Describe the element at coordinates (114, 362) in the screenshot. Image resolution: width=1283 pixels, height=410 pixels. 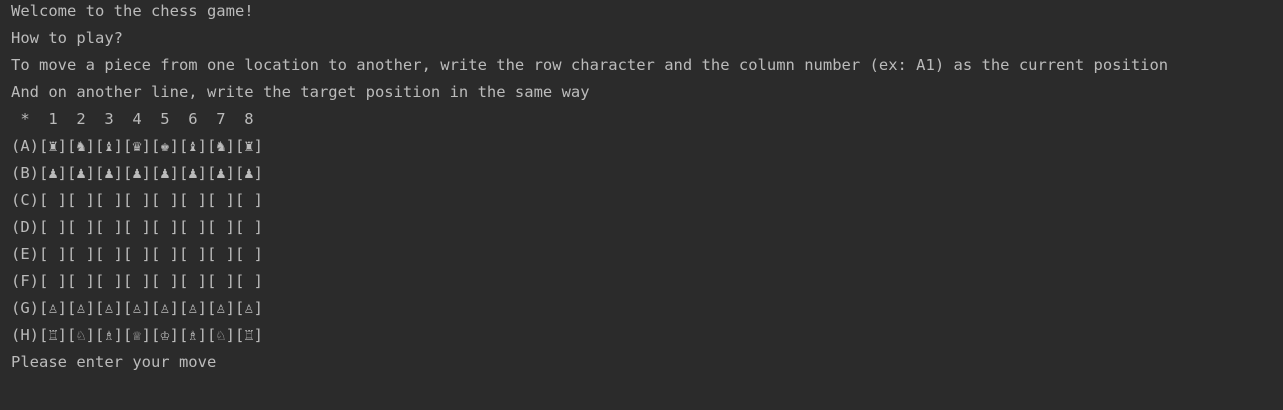
I see `move-prompt-line: Please enter your move` at that location.